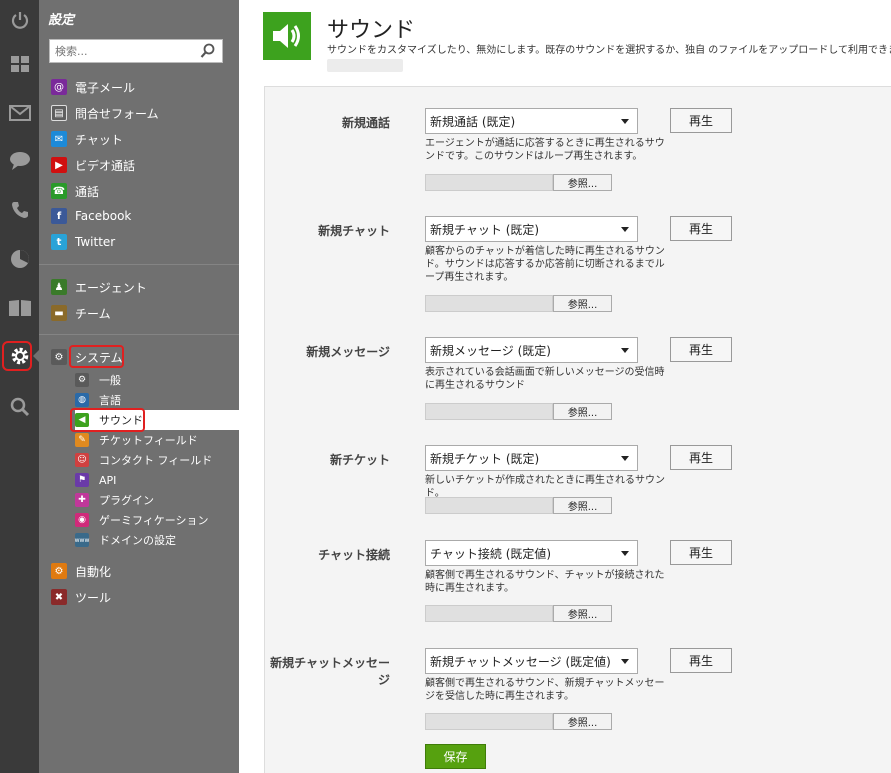 This screenshot has width=891, height=773. Describe the element at coordinates (111, 287) in the screenshot. I see `sidebar-item-label: エージェント` at that location.